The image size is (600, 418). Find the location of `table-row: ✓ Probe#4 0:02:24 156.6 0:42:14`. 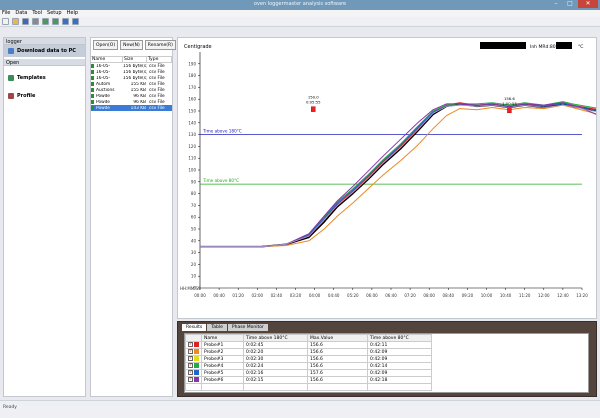

table-row: ✓ Probe#4 0:02:24 156.6 0:42:14 is located at coordinates (308, 366).